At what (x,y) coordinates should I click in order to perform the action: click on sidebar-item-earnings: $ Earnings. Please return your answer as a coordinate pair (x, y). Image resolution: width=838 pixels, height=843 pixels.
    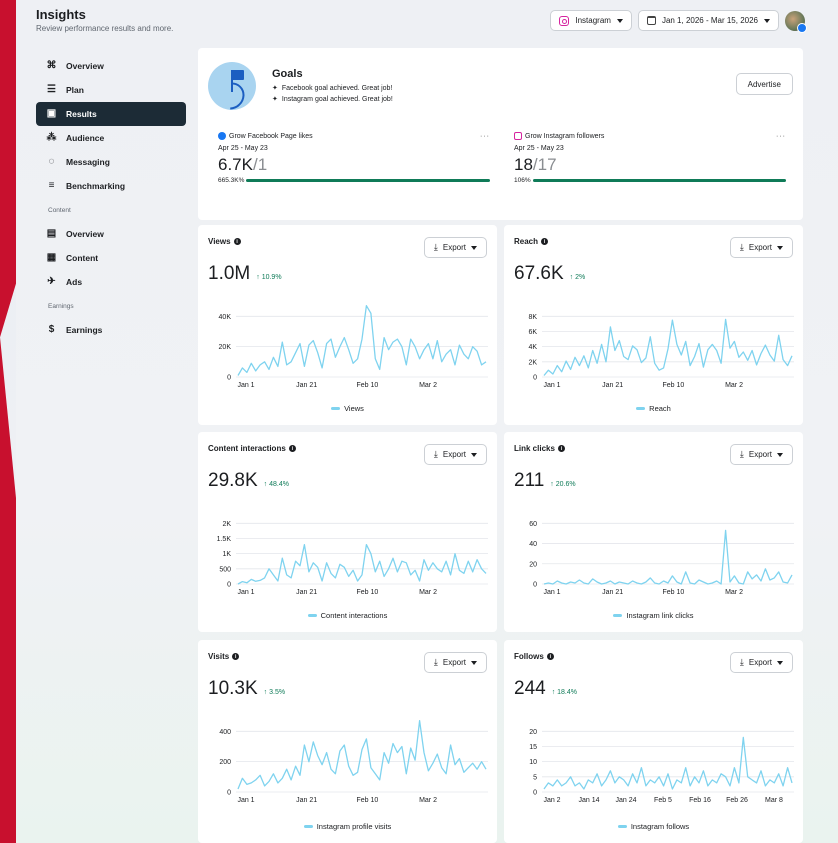
    Looking at the image, I should click on (111, 330).